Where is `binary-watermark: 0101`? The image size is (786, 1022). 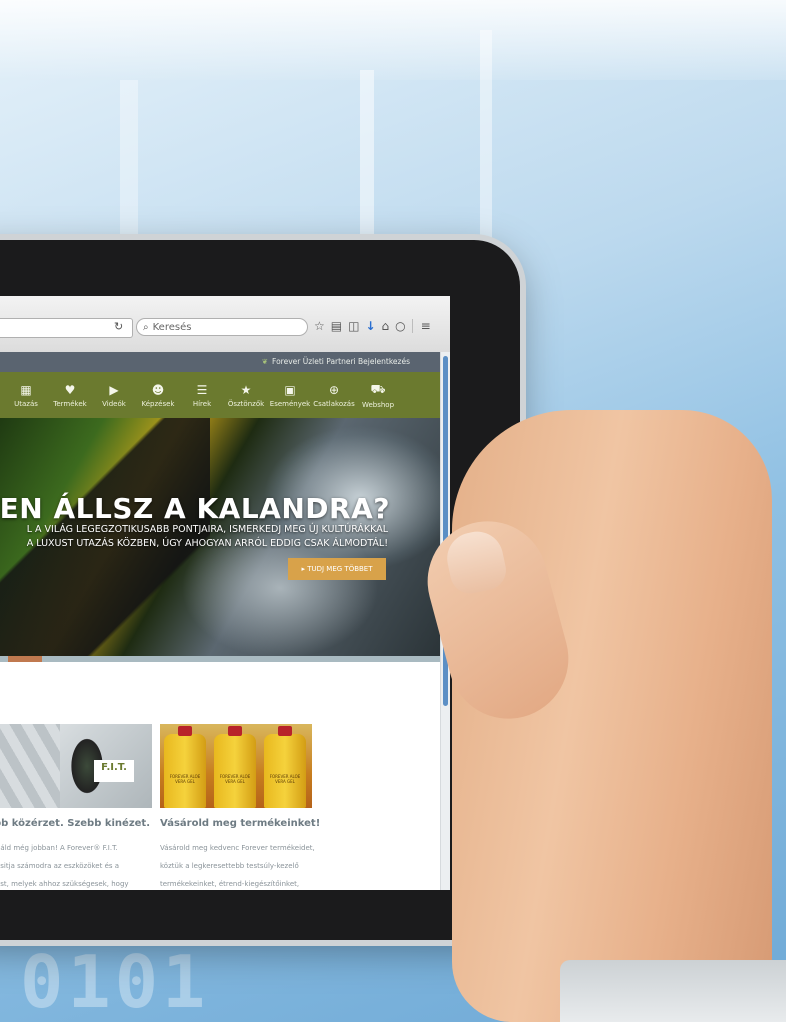 binary-watermark: 0101 is located at coordinates (115, 981).